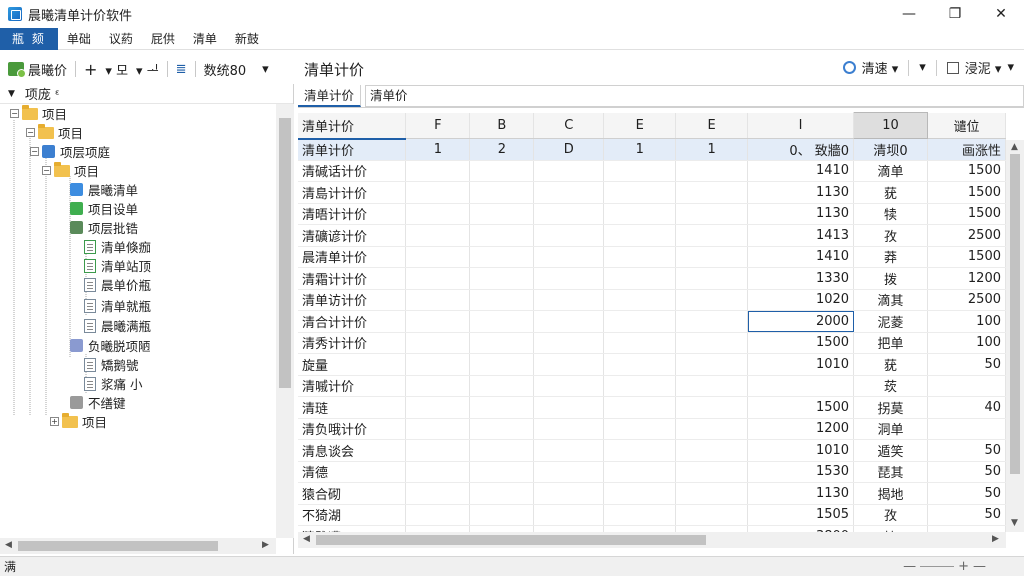 The width and height of the screenshot is (1024, 576). Describe the element at coordinates (54, 421) in the screenshot. I see `expand-icon: +` at that location.